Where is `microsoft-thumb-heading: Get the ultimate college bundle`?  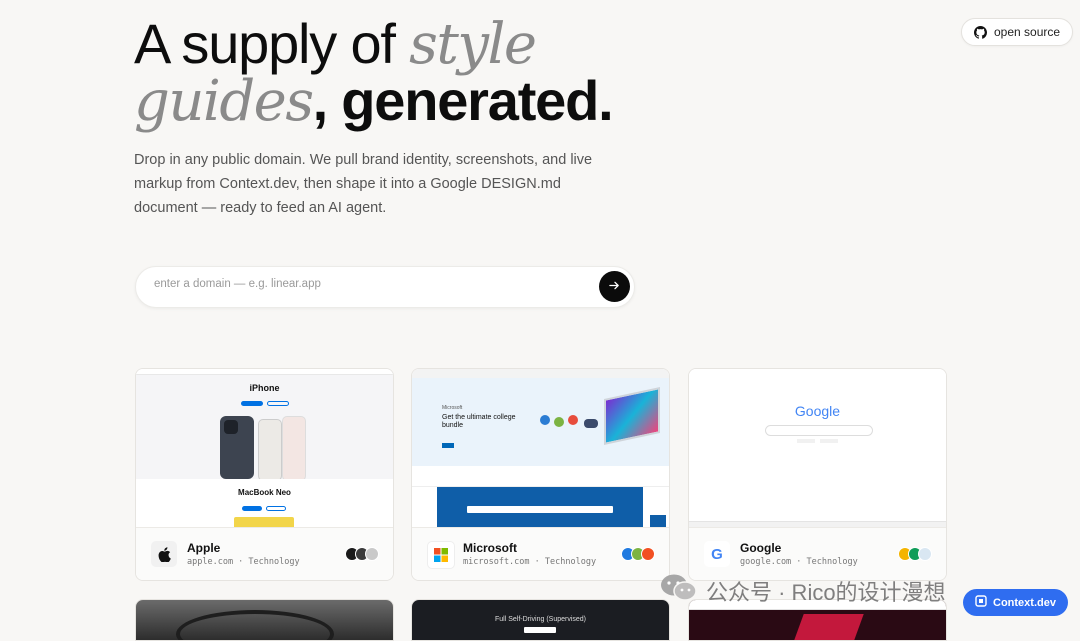 microsoft-thumb-heading: Get the ultimate college bundle is located at coordinates (479, 421).